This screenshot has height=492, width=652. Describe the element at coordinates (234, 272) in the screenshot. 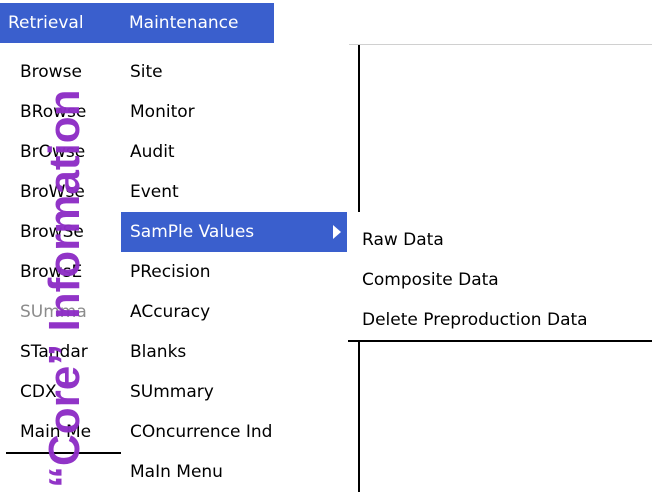

I see `maintenance-item-precision: PRecision` at that location.